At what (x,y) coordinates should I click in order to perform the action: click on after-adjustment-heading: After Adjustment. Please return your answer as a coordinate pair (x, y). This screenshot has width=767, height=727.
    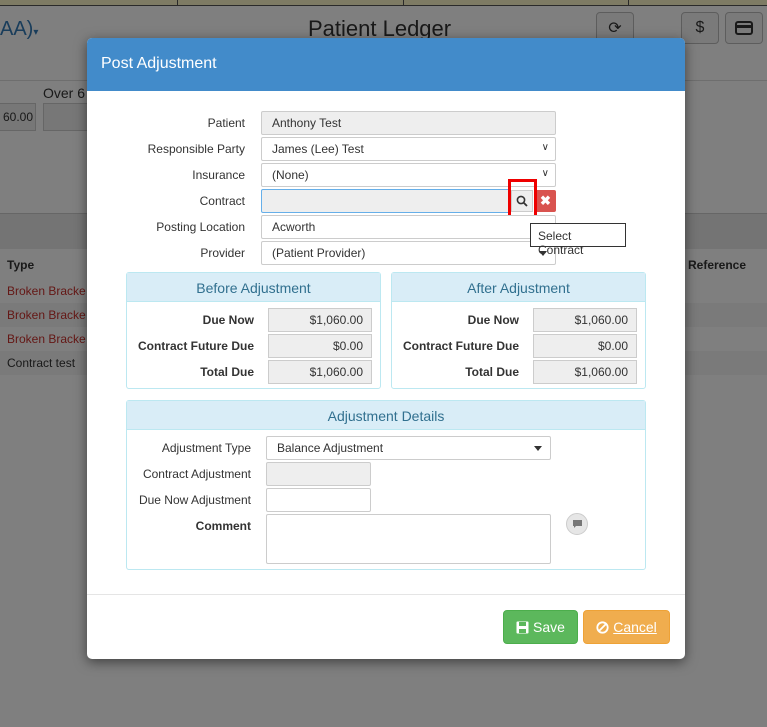
    Looking at the image, I should click on (518, 287).